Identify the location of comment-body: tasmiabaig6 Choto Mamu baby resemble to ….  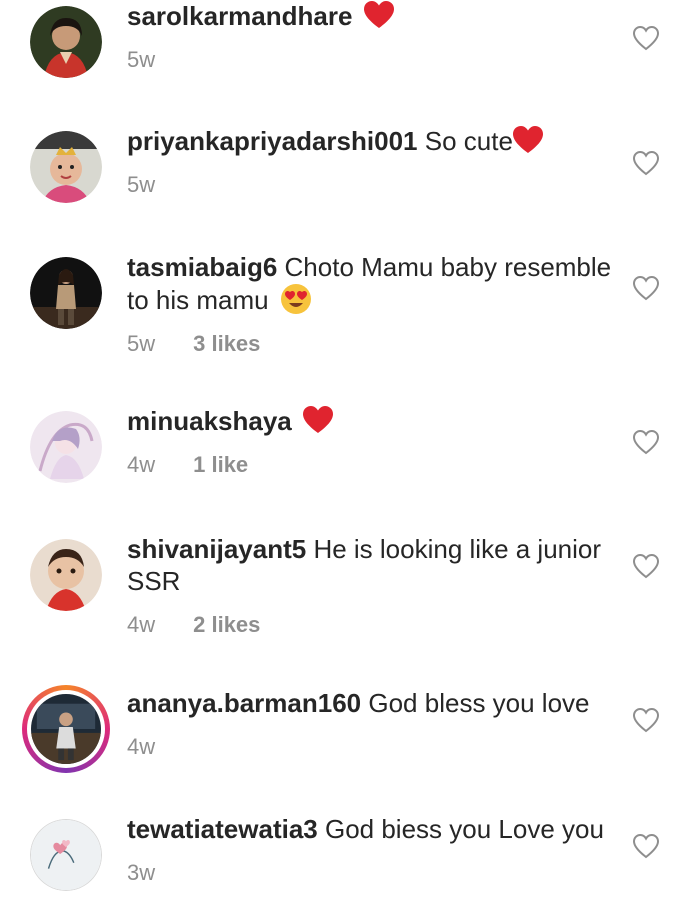
(372, 305).